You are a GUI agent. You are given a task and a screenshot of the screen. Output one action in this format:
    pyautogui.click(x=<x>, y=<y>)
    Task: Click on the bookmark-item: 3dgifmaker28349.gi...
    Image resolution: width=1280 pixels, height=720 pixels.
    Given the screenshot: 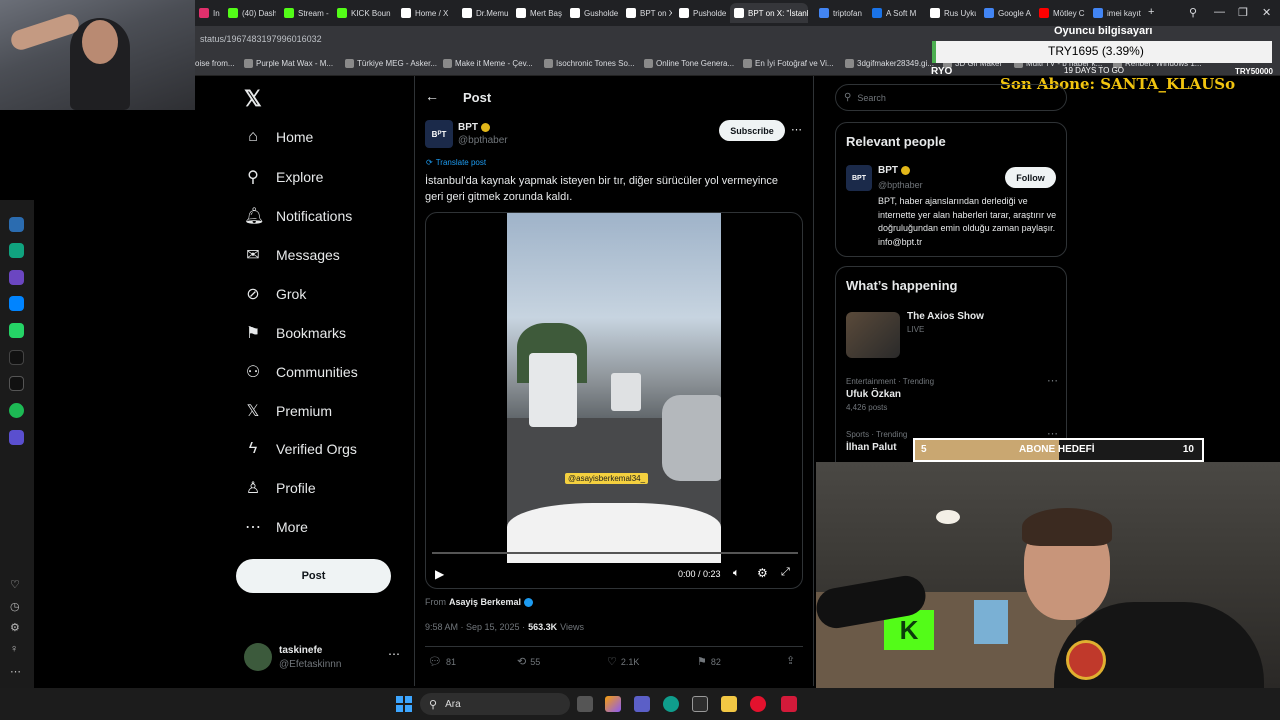 What is the action you would take?
    pyautogui.click(x=889, y=63)
    